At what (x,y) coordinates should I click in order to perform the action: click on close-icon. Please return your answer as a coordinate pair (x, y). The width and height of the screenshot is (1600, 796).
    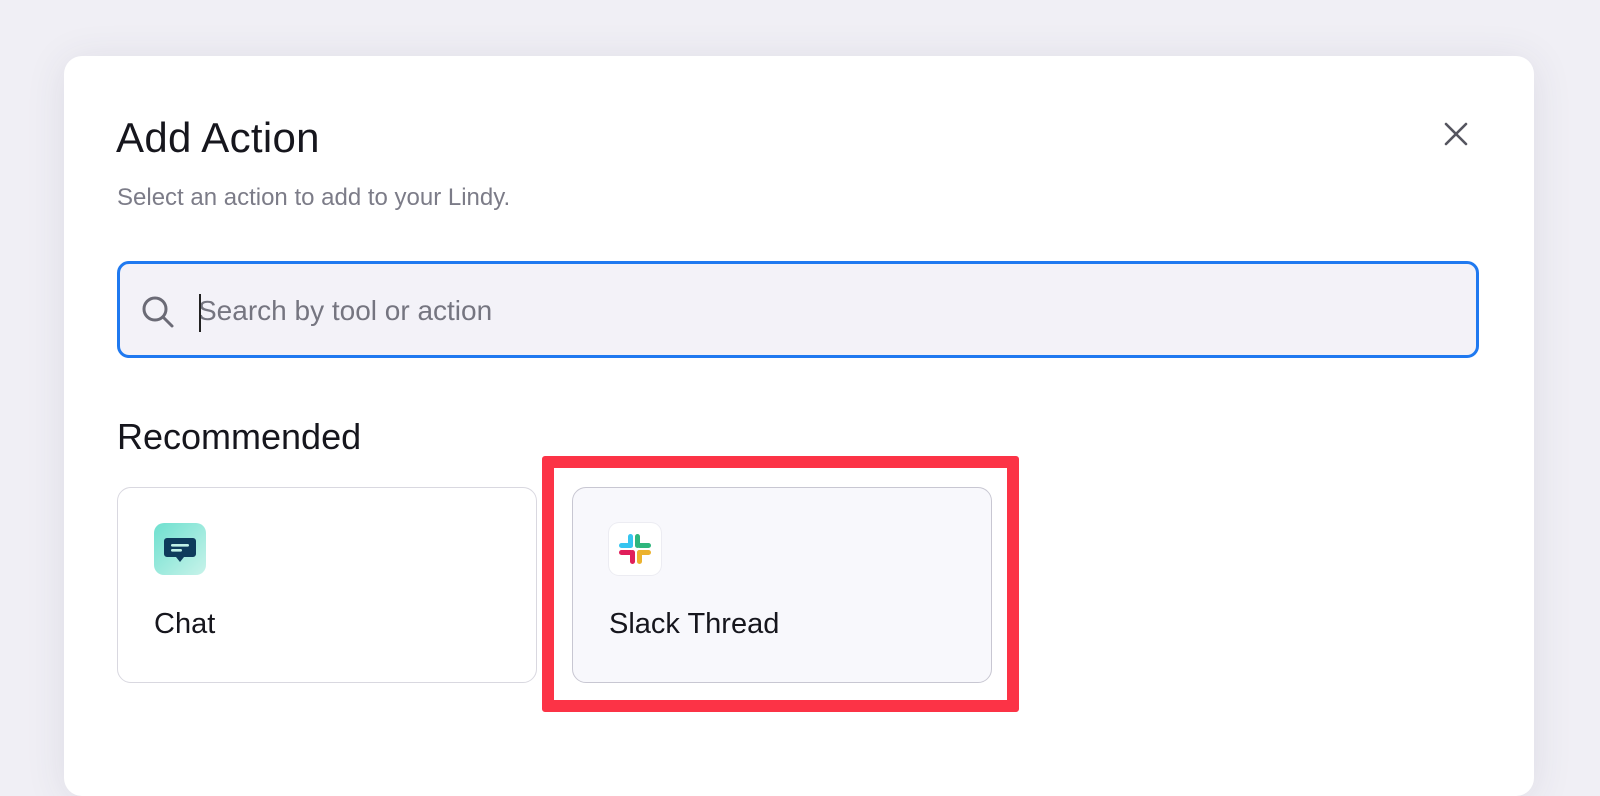
    Looking at the image, I should click on (1456, 134).